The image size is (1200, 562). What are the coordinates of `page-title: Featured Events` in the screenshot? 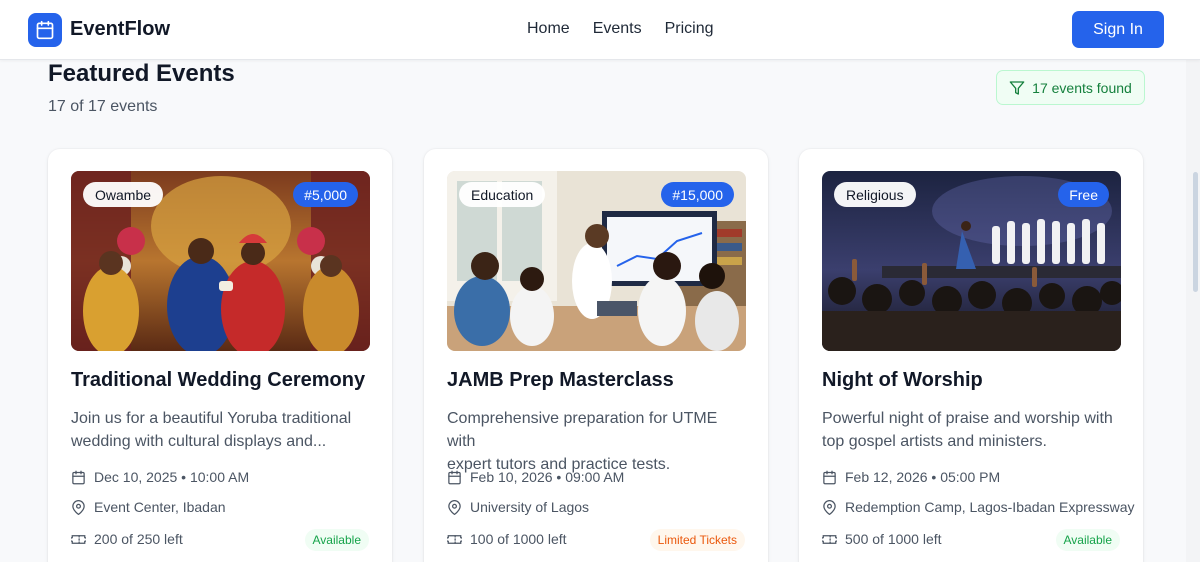 It's located at (141, 73).